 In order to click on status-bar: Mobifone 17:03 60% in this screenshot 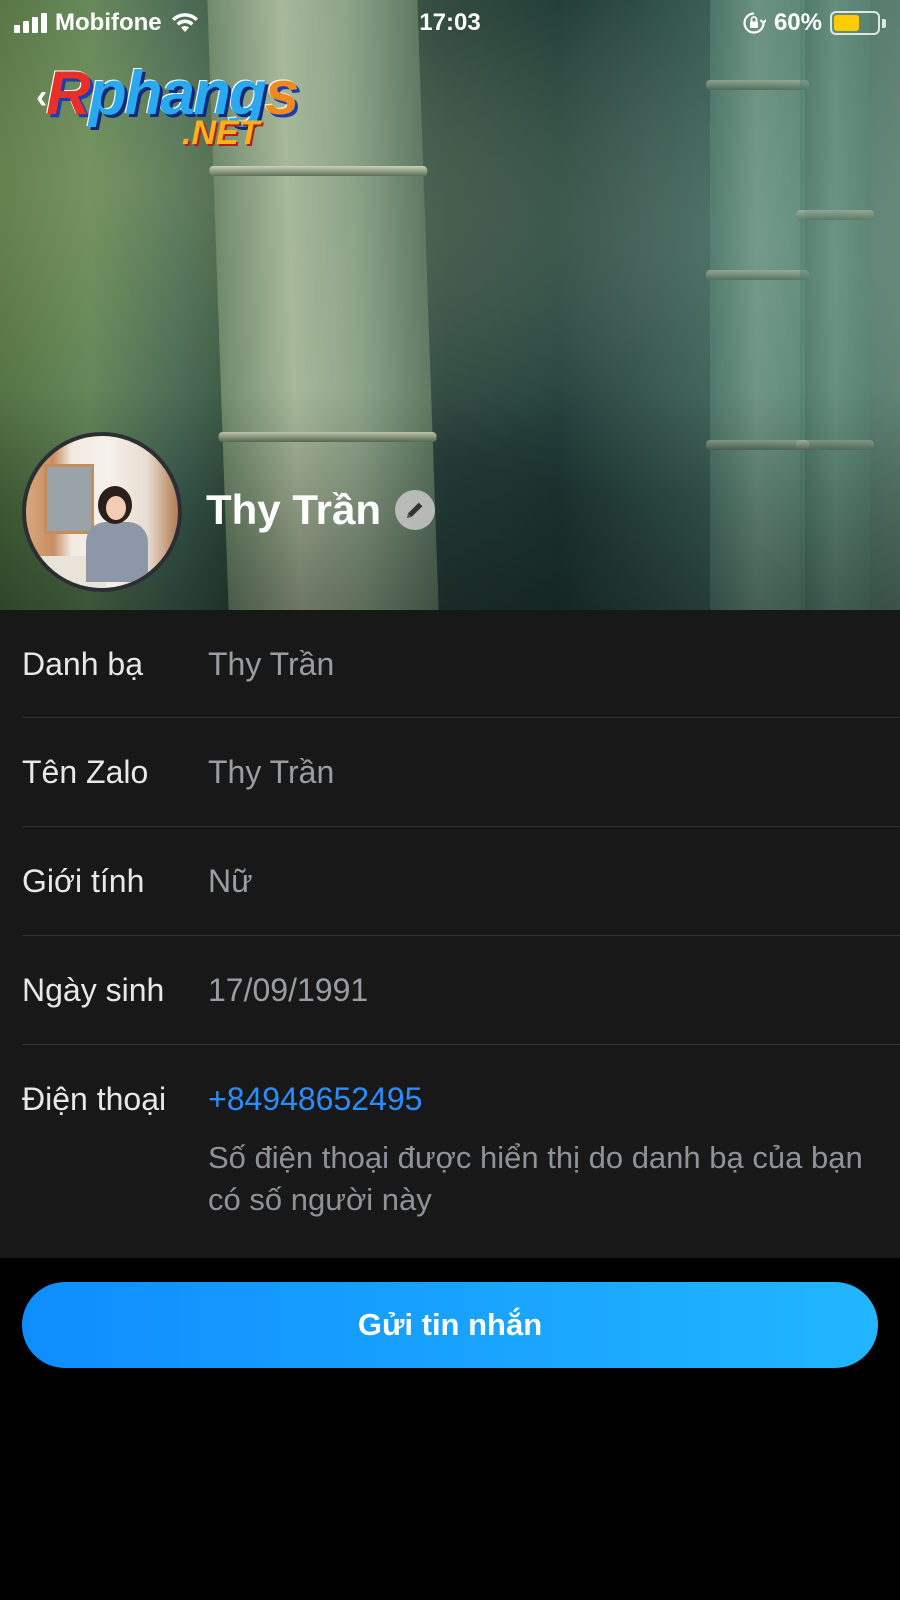, I will do `click(450, 23)`.